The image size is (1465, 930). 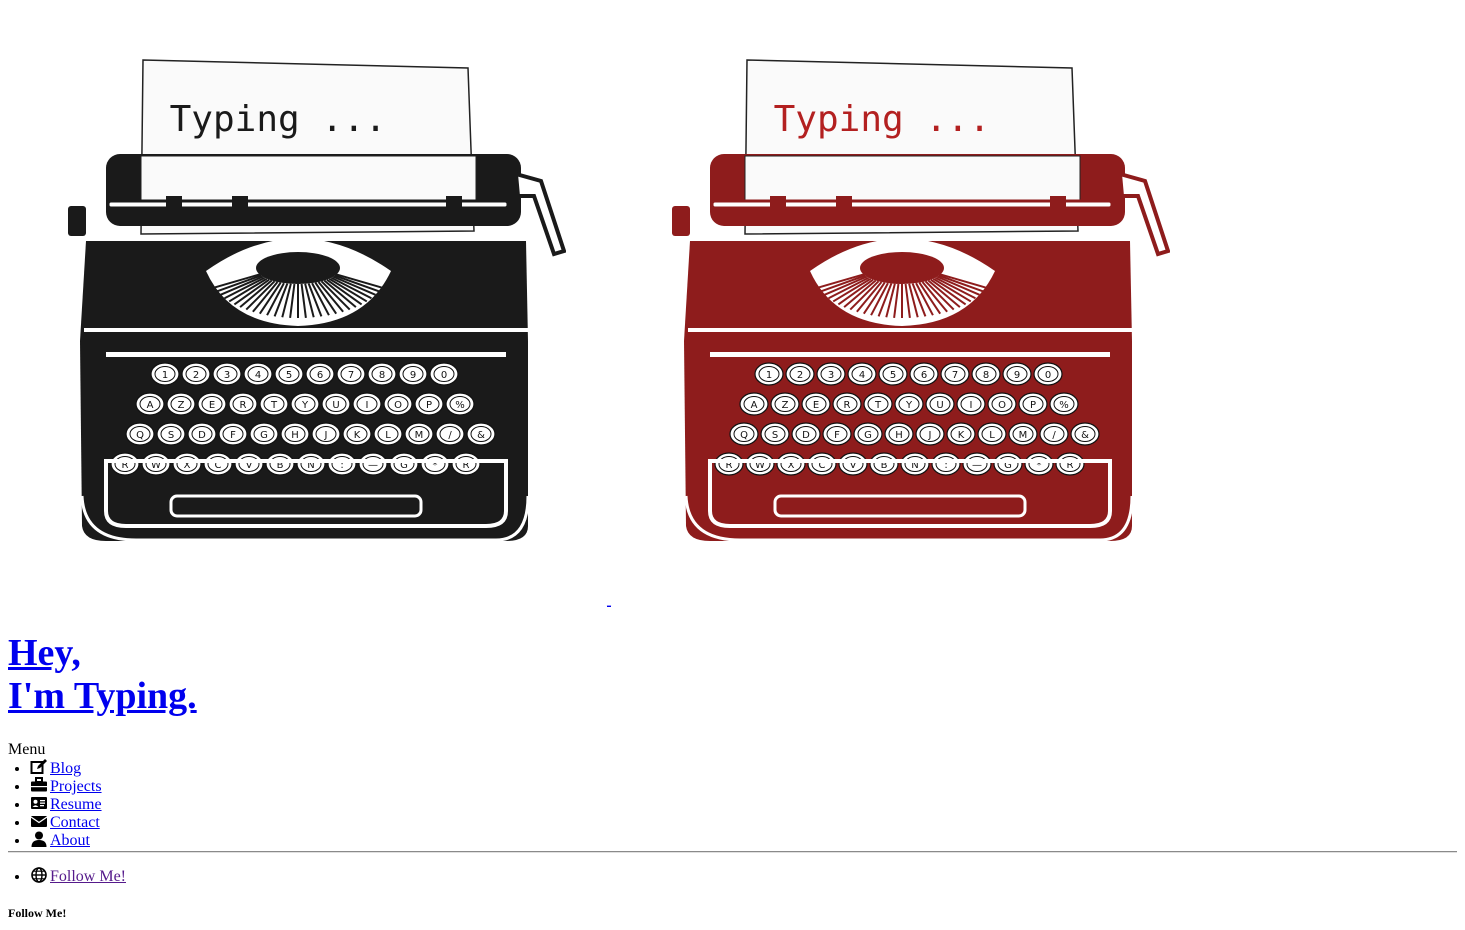 I want to click on key-label: Y, so click(x=305, y=405).